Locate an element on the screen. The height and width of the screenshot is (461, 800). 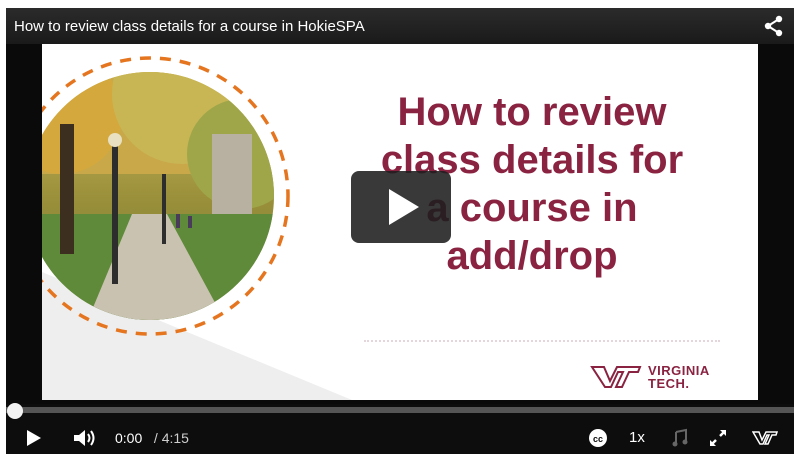
slide-title-line: How to review is located at coordinates (532, 112).